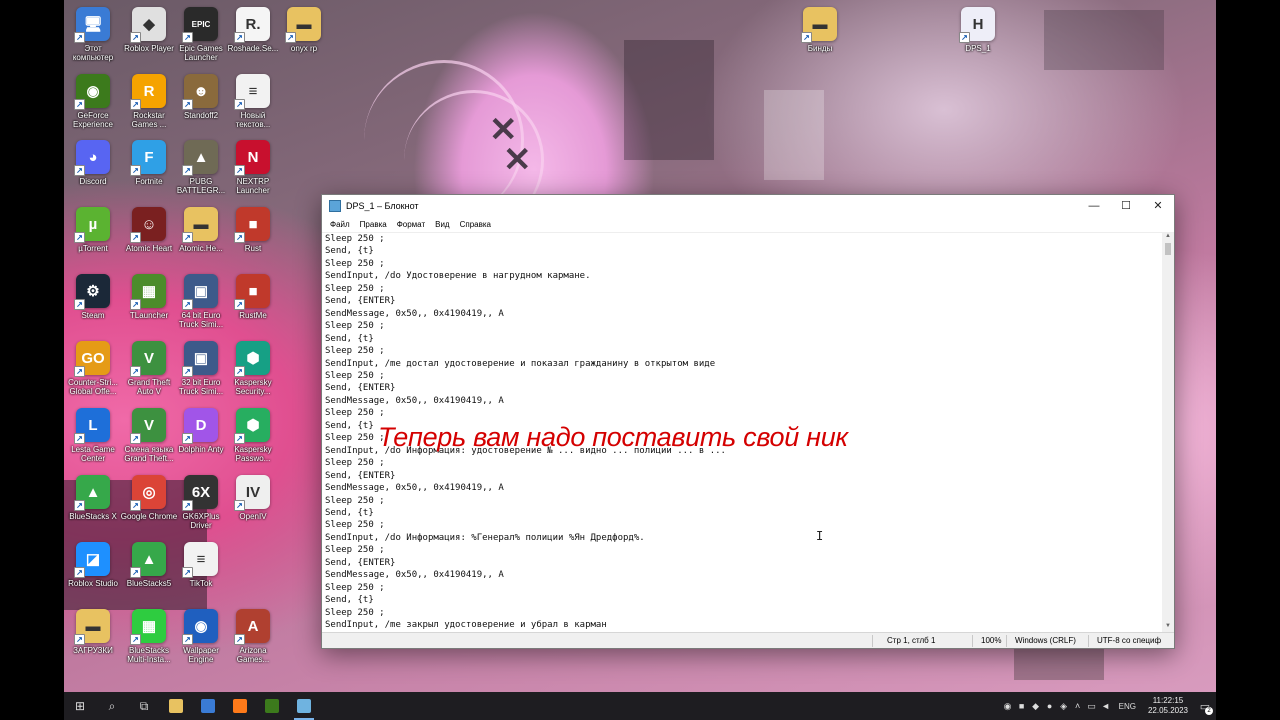  What do you see at coordinates (304, 48) in the screenshot?
I see `desktop-icon-label: onyx rp` at bounding box center [304, 48].